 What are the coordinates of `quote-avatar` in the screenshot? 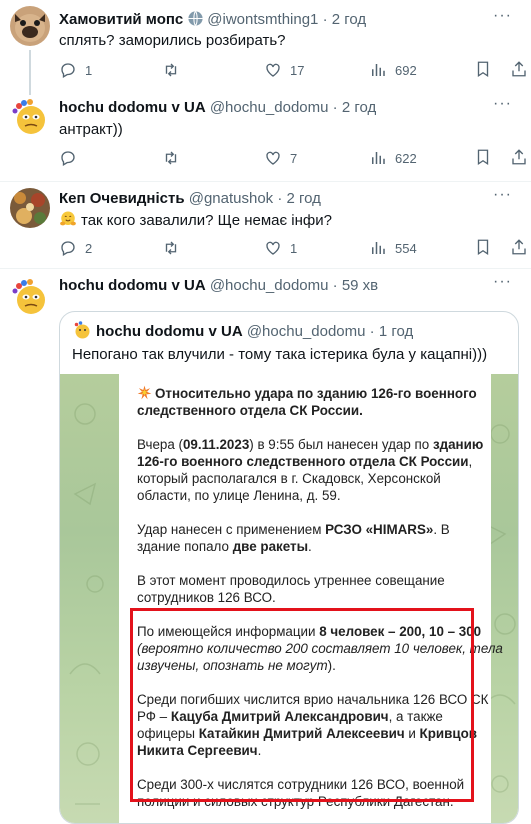 It's located at (82, 330).